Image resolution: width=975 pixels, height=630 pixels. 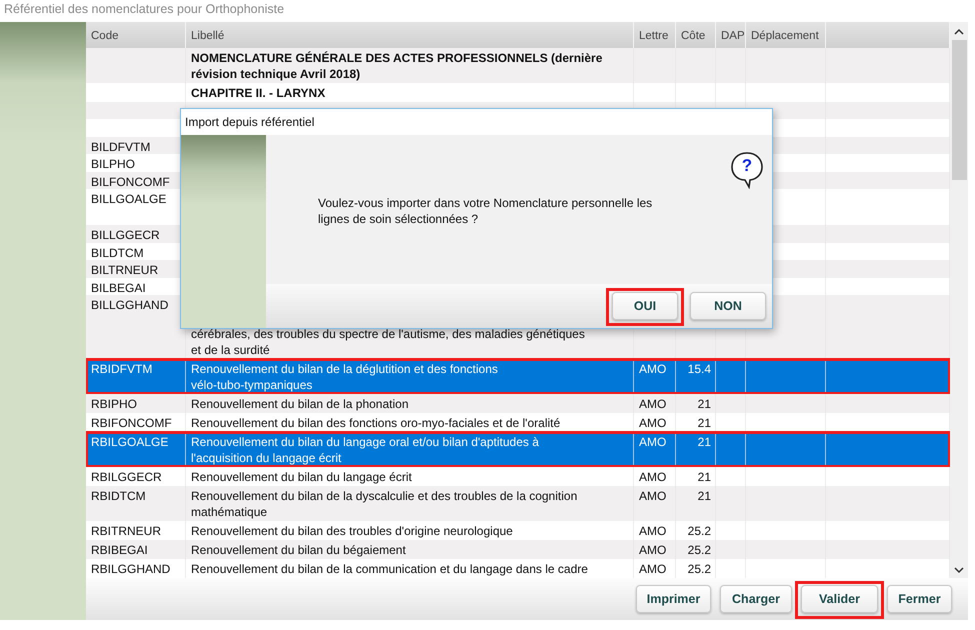 I want to click on code-text: BILDFVTM, so click(x=120, y=147).